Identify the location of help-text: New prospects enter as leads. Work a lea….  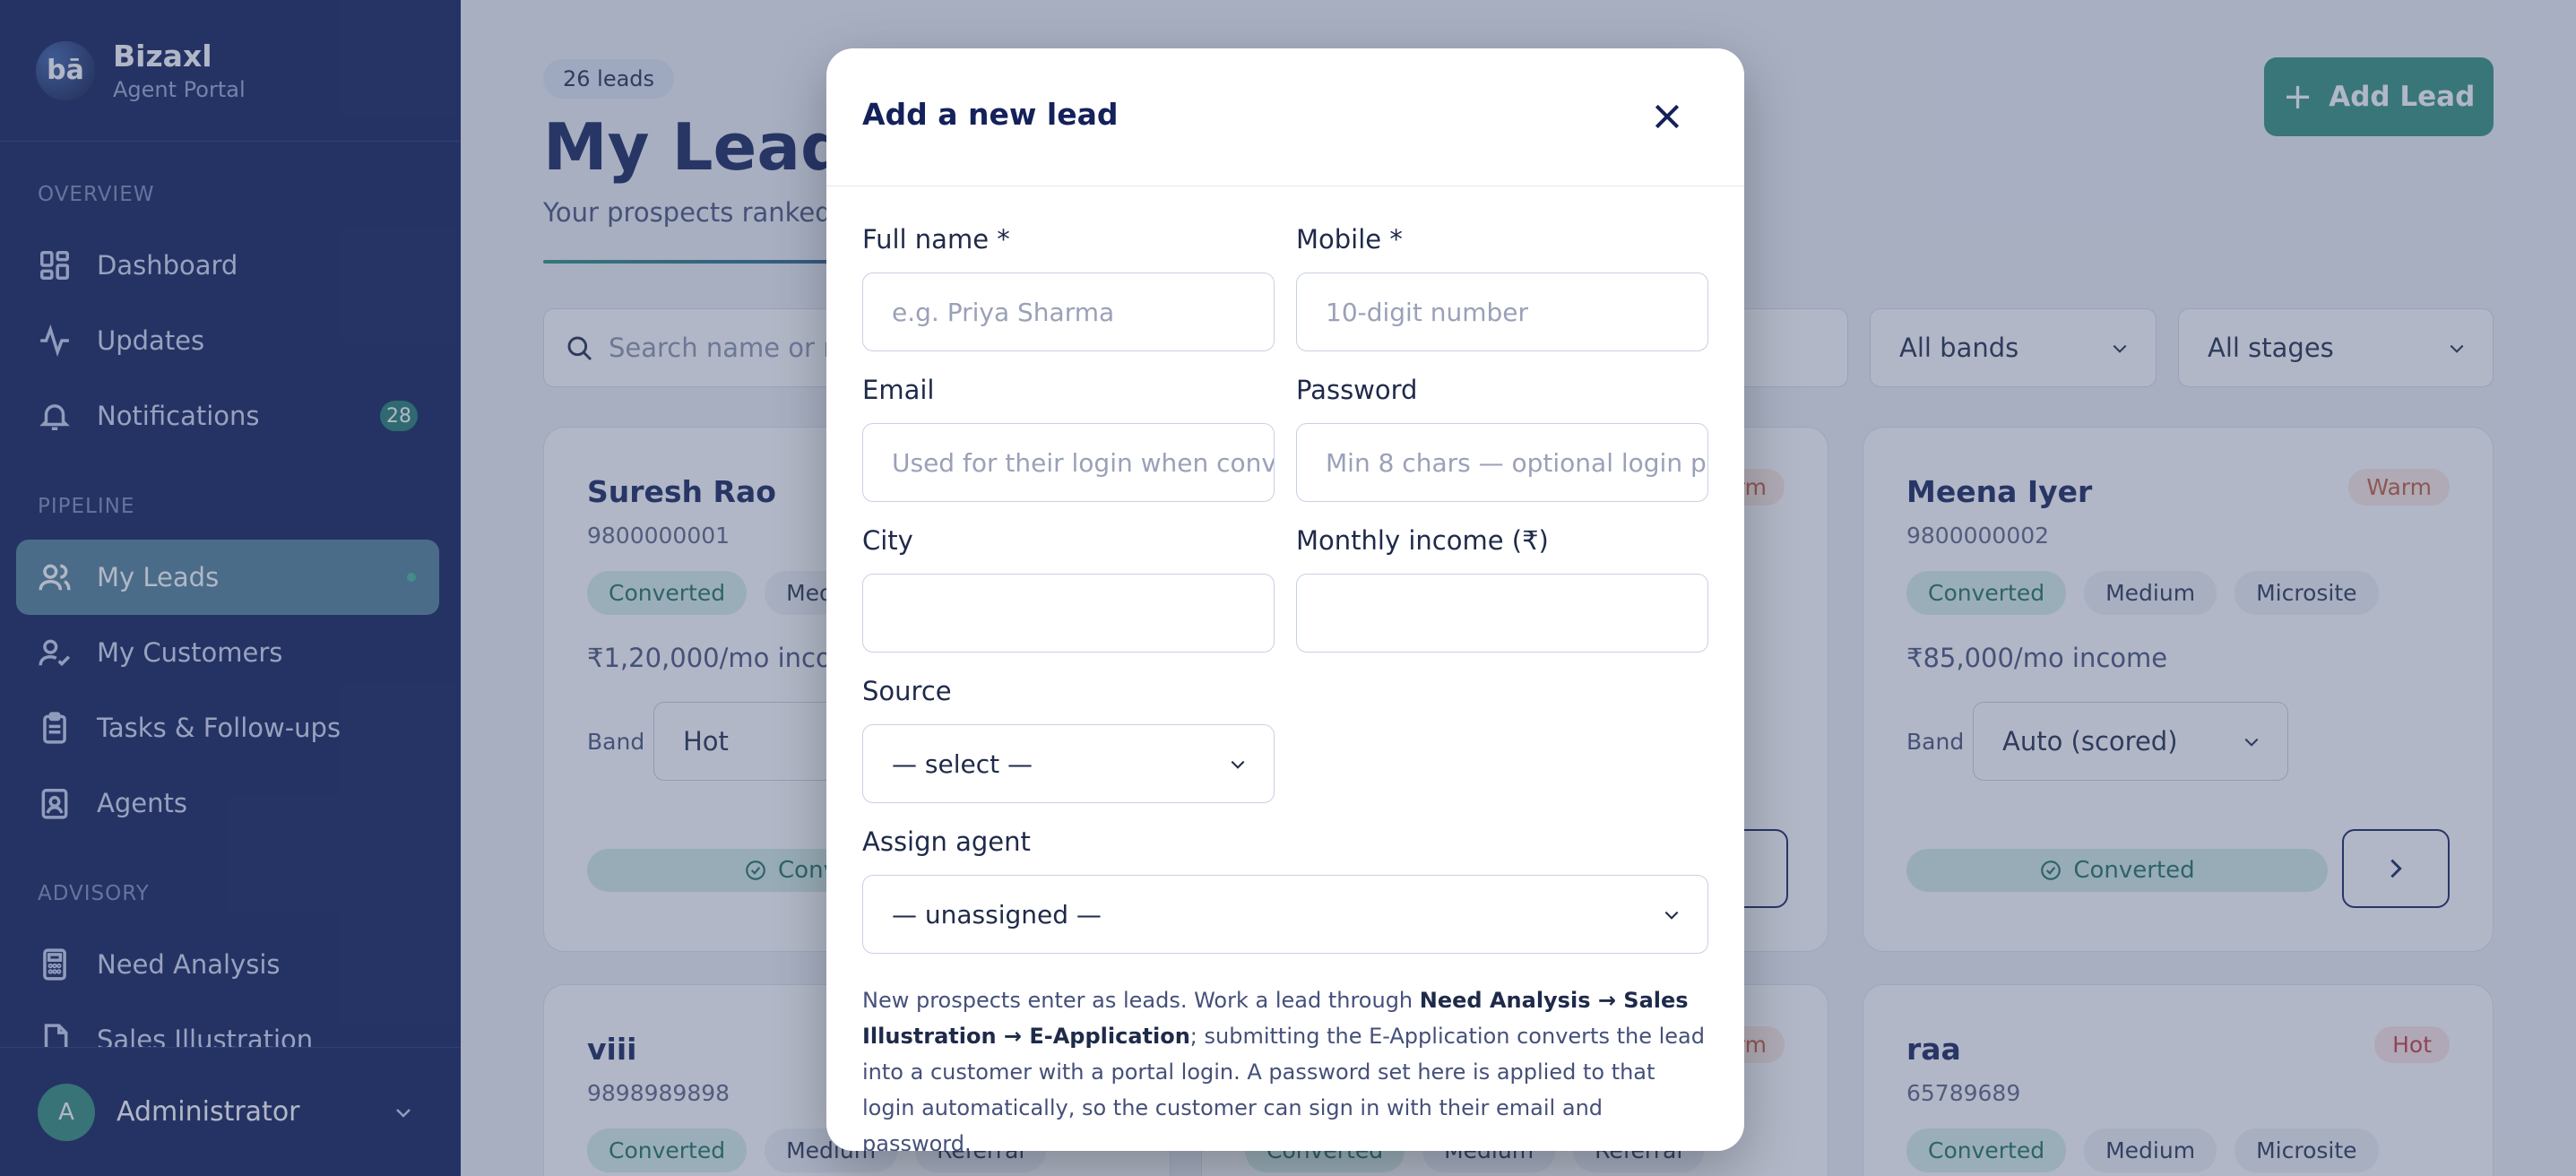
(1283, 1069).